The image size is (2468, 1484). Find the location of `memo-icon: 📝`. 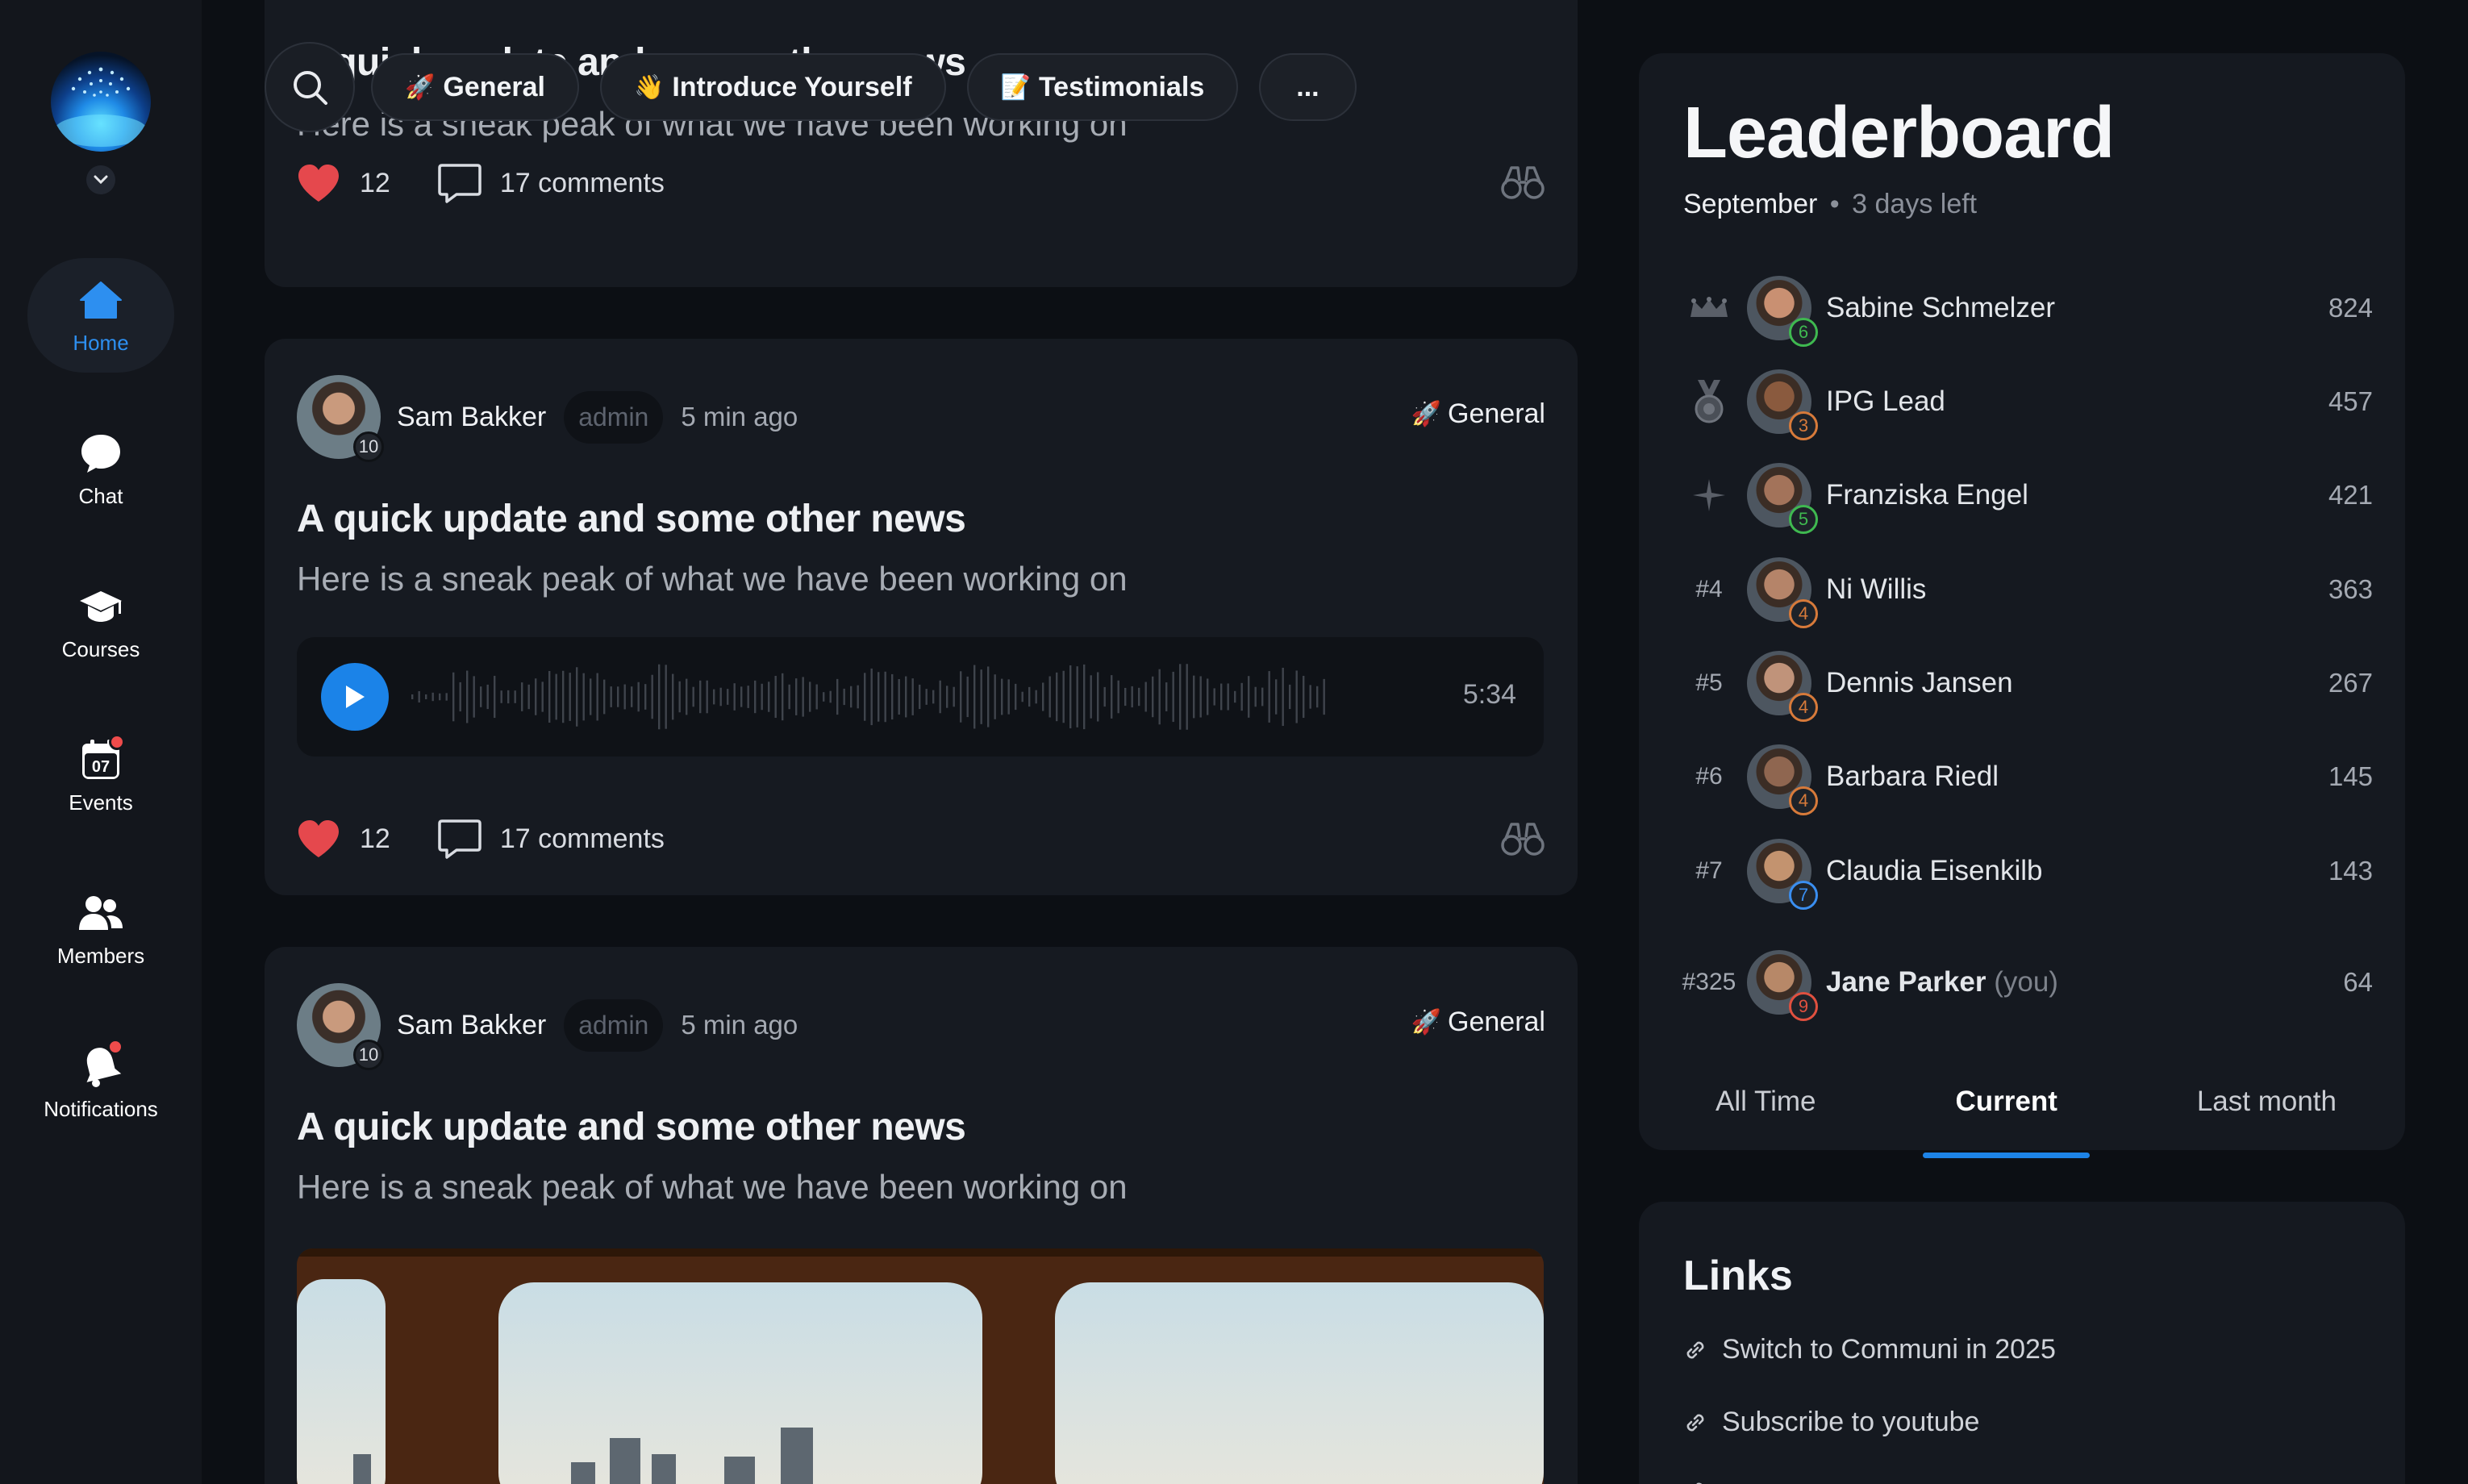

memo-icon: 📝 is located at coordinates (1016, 87).